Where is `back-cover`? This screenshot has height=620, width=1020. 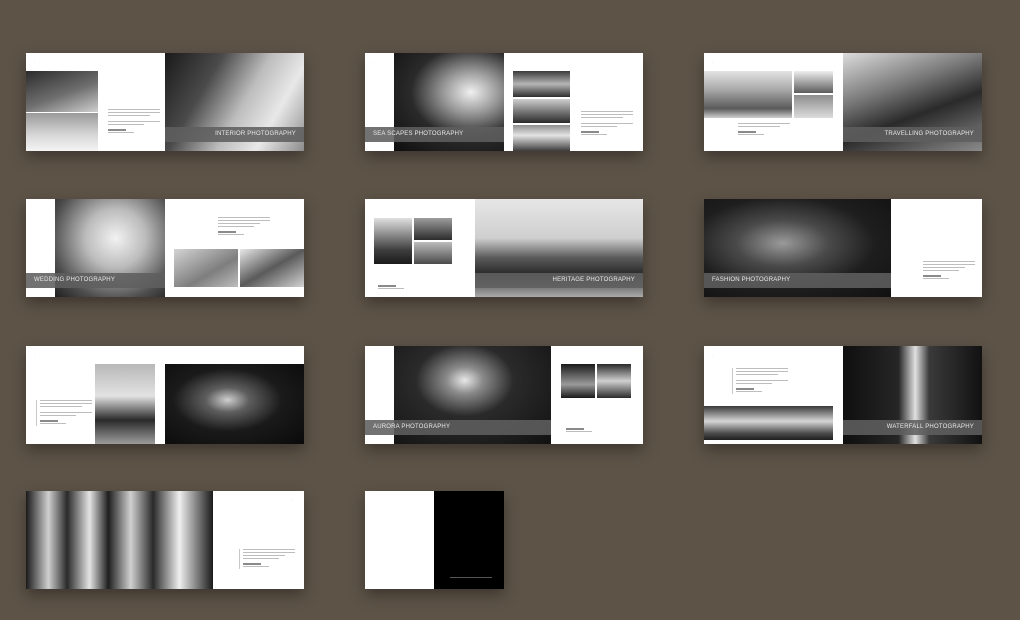
back-cover is located at coordinates (469, 540).